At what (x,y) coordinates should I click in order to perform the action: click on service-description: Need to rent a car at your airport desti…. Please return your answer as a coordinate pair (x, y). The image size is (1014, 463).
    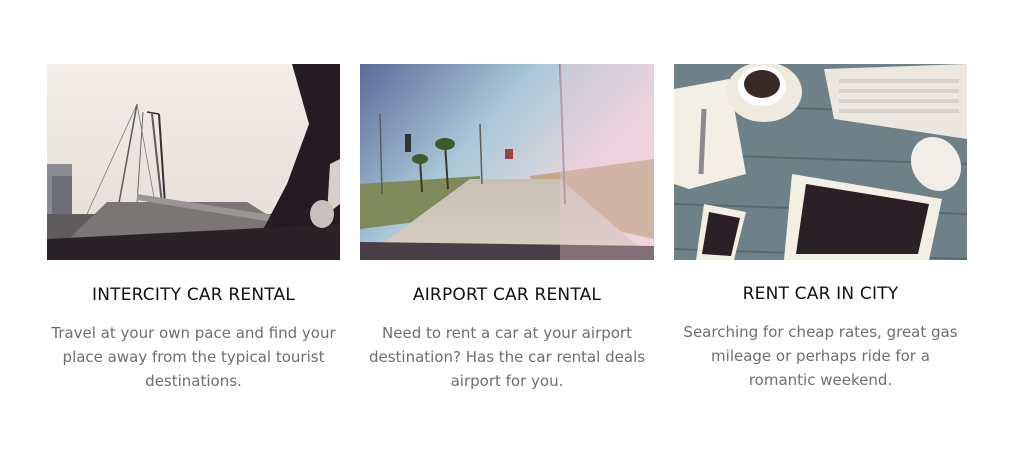
    Looking at the image, I should click on (507, 357).